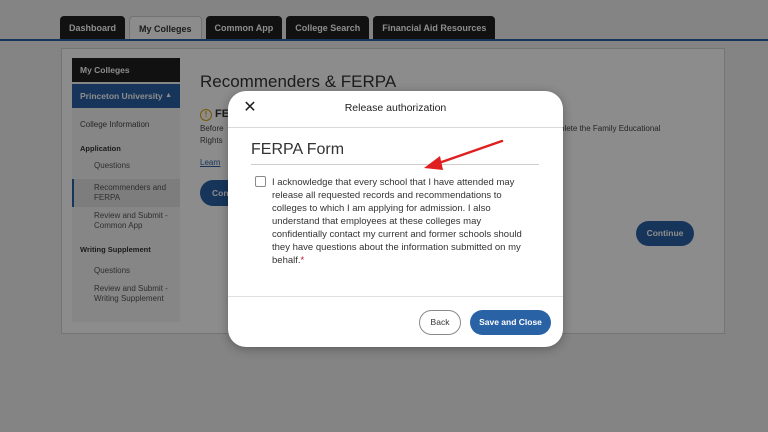 This screenshot has height=432, width=768. Describe the element at coordinates (433, 163) in the screenshot. I see `annotation-arrow-head` at that location.